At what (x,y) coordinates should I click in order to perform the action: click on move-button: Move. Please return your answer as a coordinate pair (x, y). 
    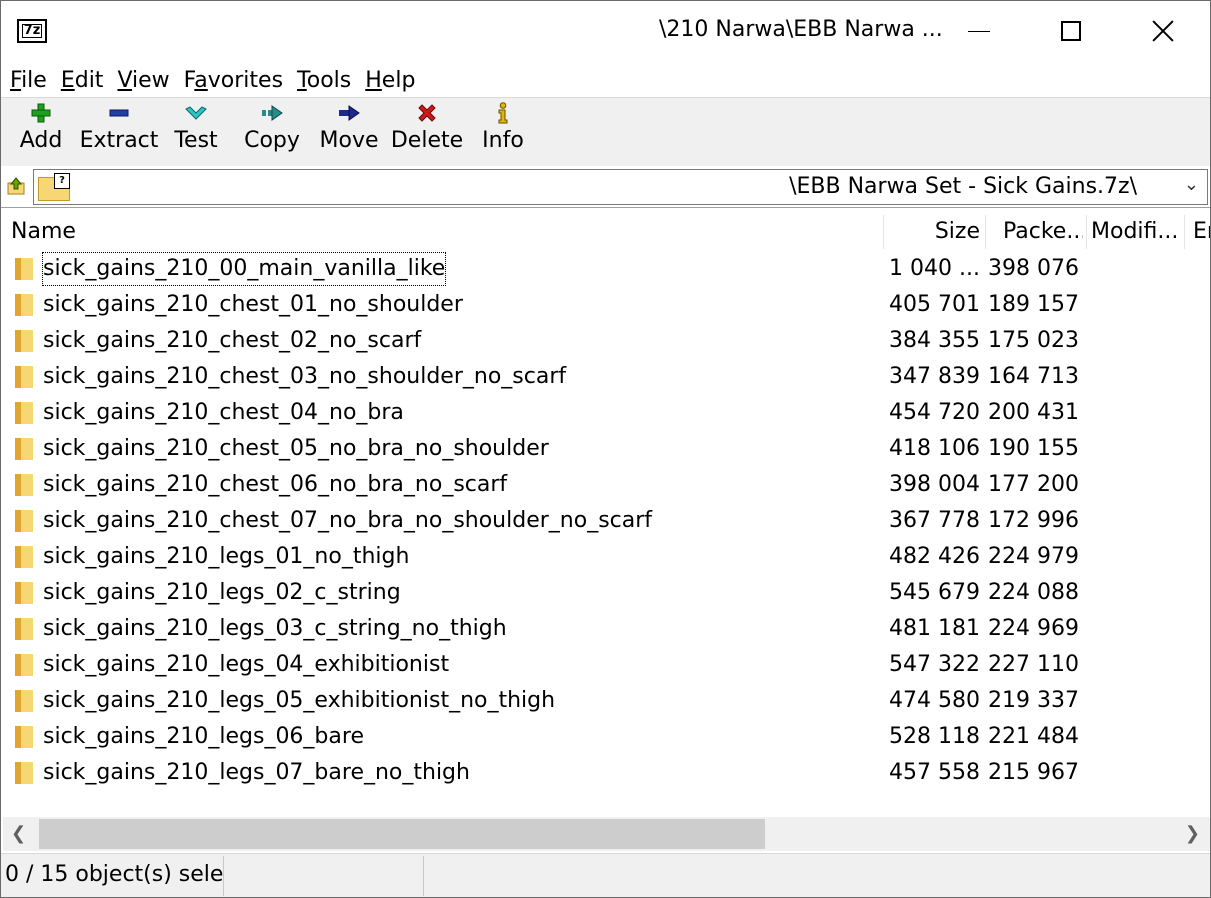
    Looking at the image, I should click on (349, 132).